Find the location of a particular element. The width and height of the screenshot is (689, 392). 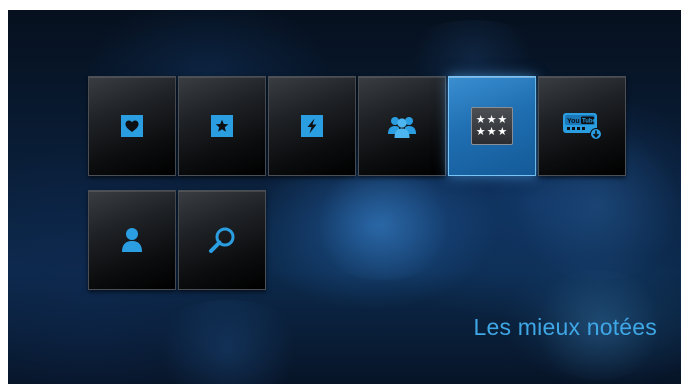

heart-icon is located at coordinates (132, 126).